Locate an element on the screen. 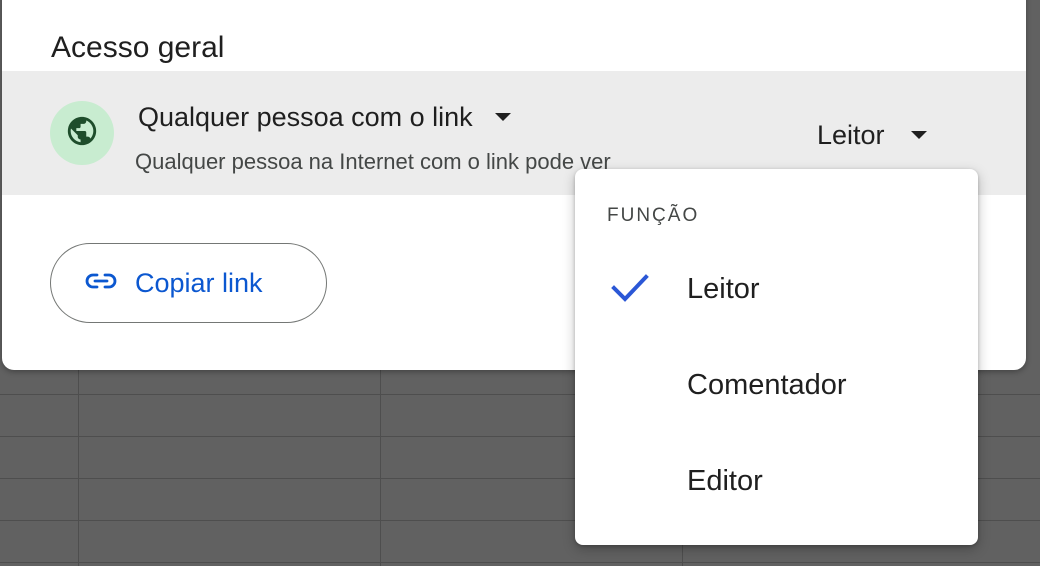 The width and height of the screenshot is (1040, 566). general-access-option-label: Qualquer pessoa com o link is located at coordinates (305, 116).